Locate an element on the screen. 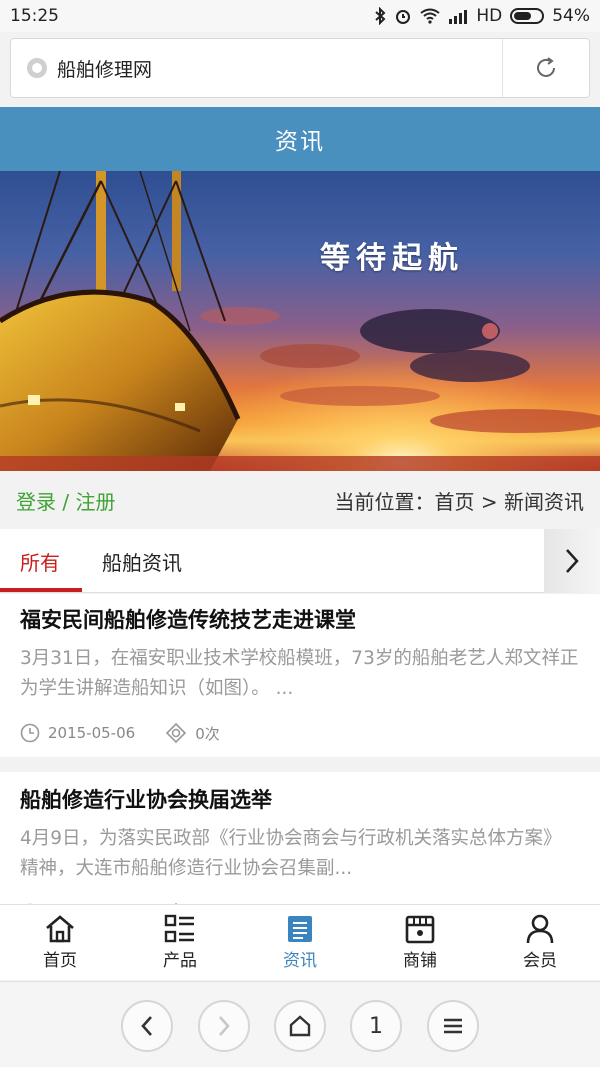  address-field: 船舶修理网 is located at coordinates (257, 68).